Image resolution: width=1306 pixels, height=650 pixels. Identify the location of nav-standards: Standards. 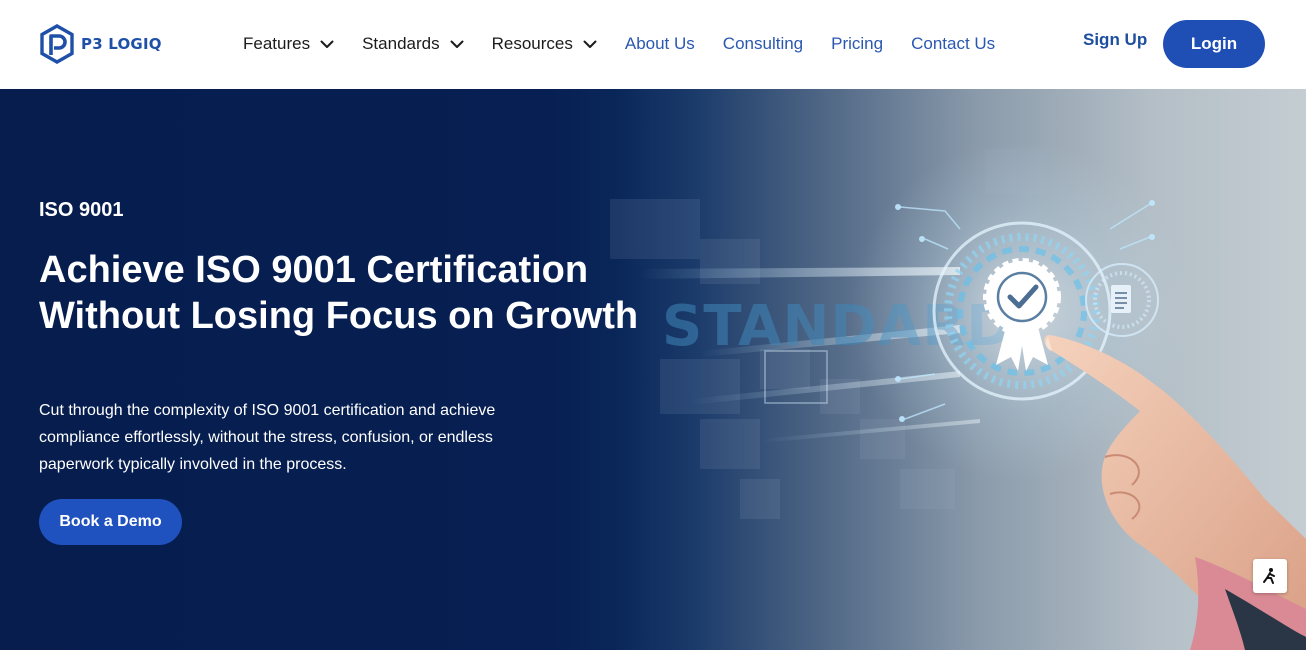
(413, 44).